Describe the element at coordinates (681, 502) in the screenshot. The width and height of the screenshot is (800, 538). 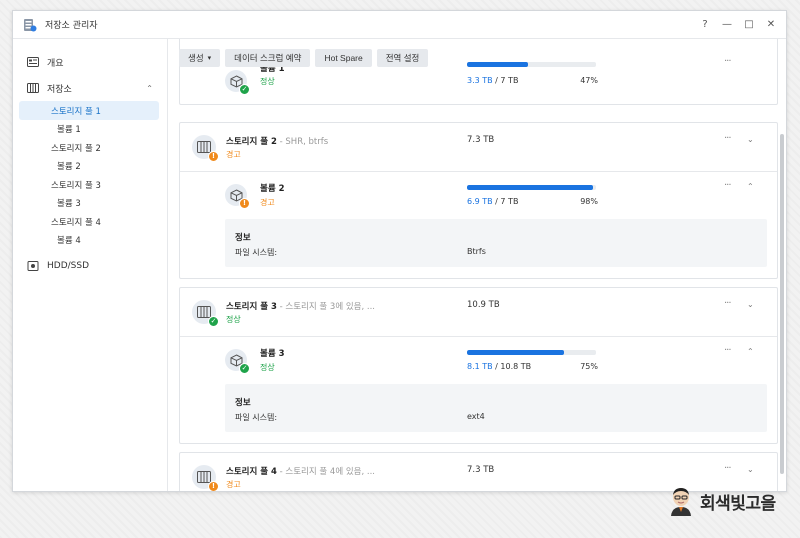
I see `avatar-icon` at that location.